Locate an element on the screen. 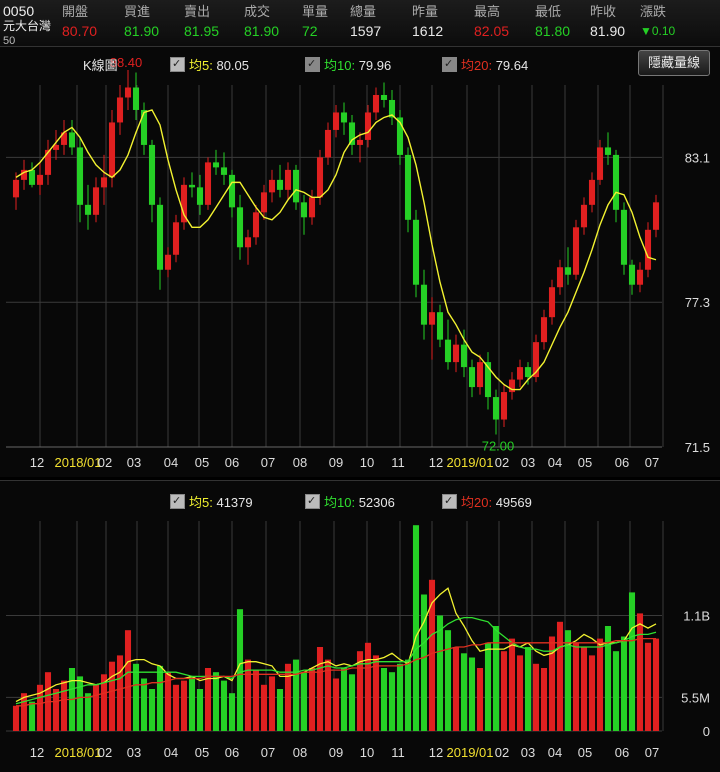 This screenshot has height=772, width=720. x-tick-label: 2019/01 is located at coordinates (470, 462).